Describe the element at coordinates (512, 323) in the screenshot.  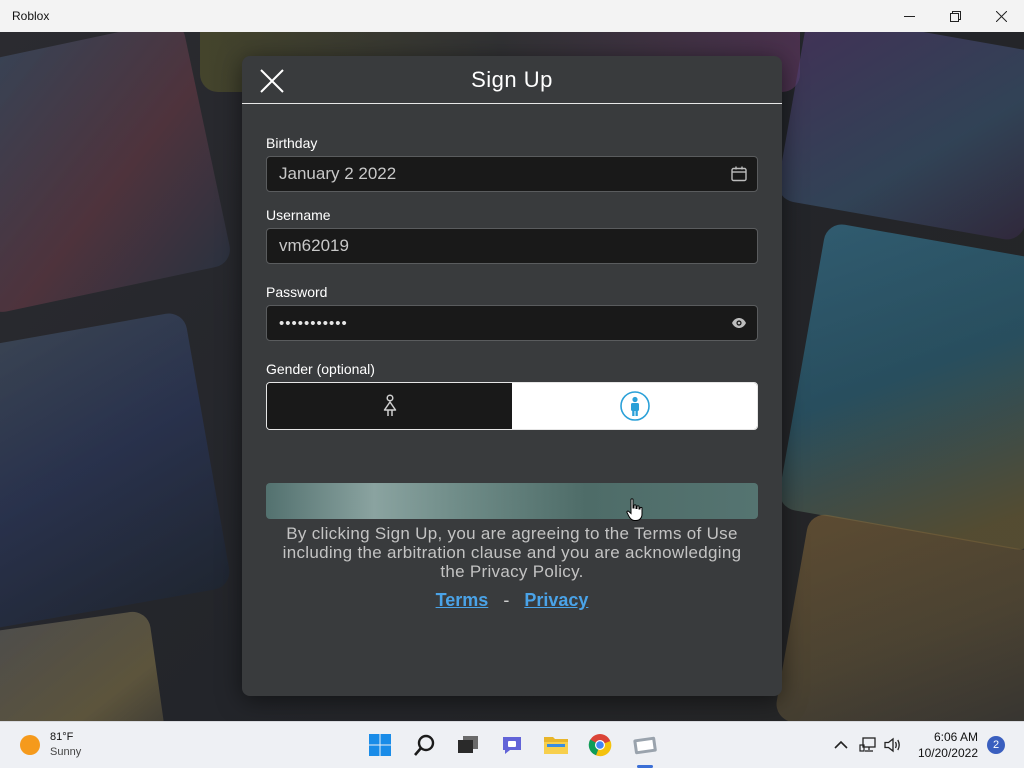
I see `password-field: •••••••••••` at that location.